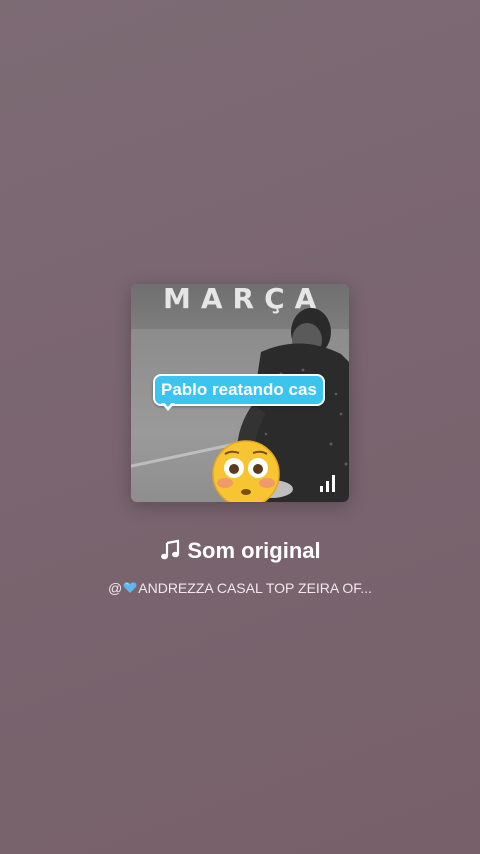 This screenshot has width=480, height=854. I want to click on audio-cover-art: MARÇA Pablo reatando cas, so click(240, 393).